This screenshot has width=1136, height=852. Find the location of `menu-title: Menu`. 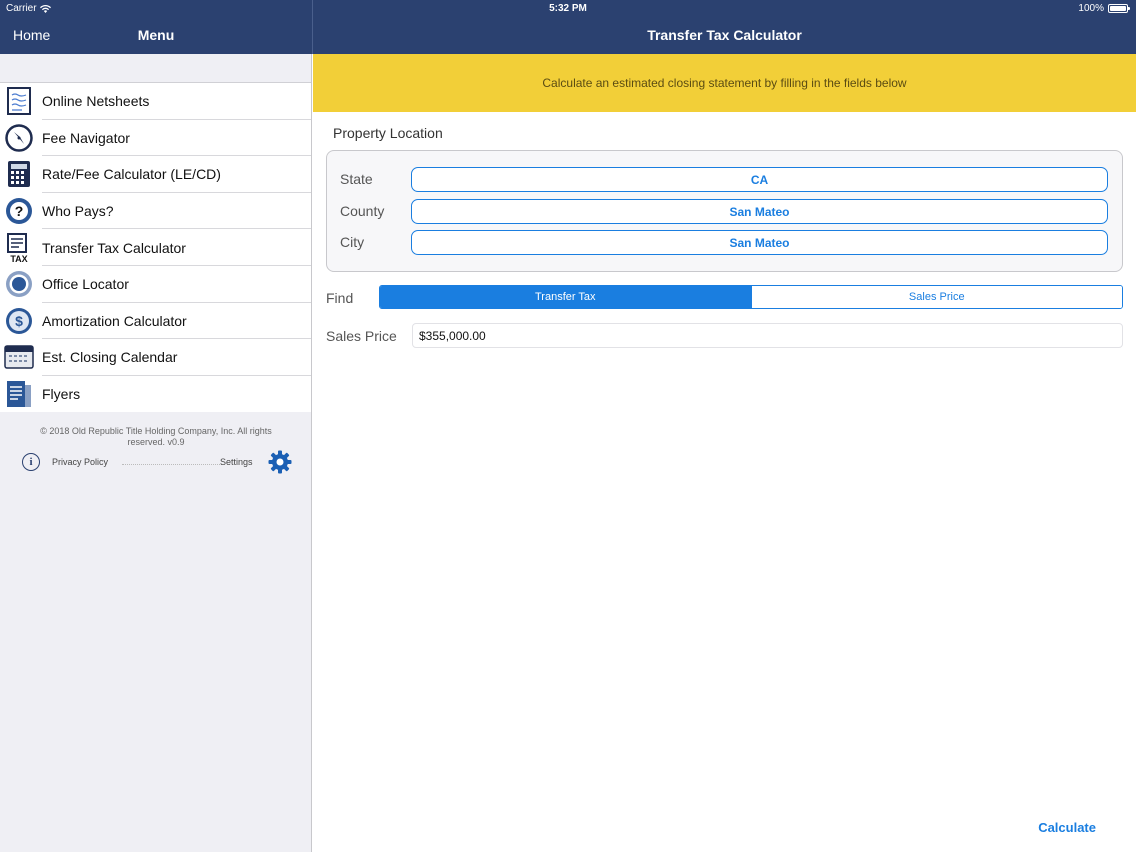

menu-title: Menu is located at coordinates (156, 35).